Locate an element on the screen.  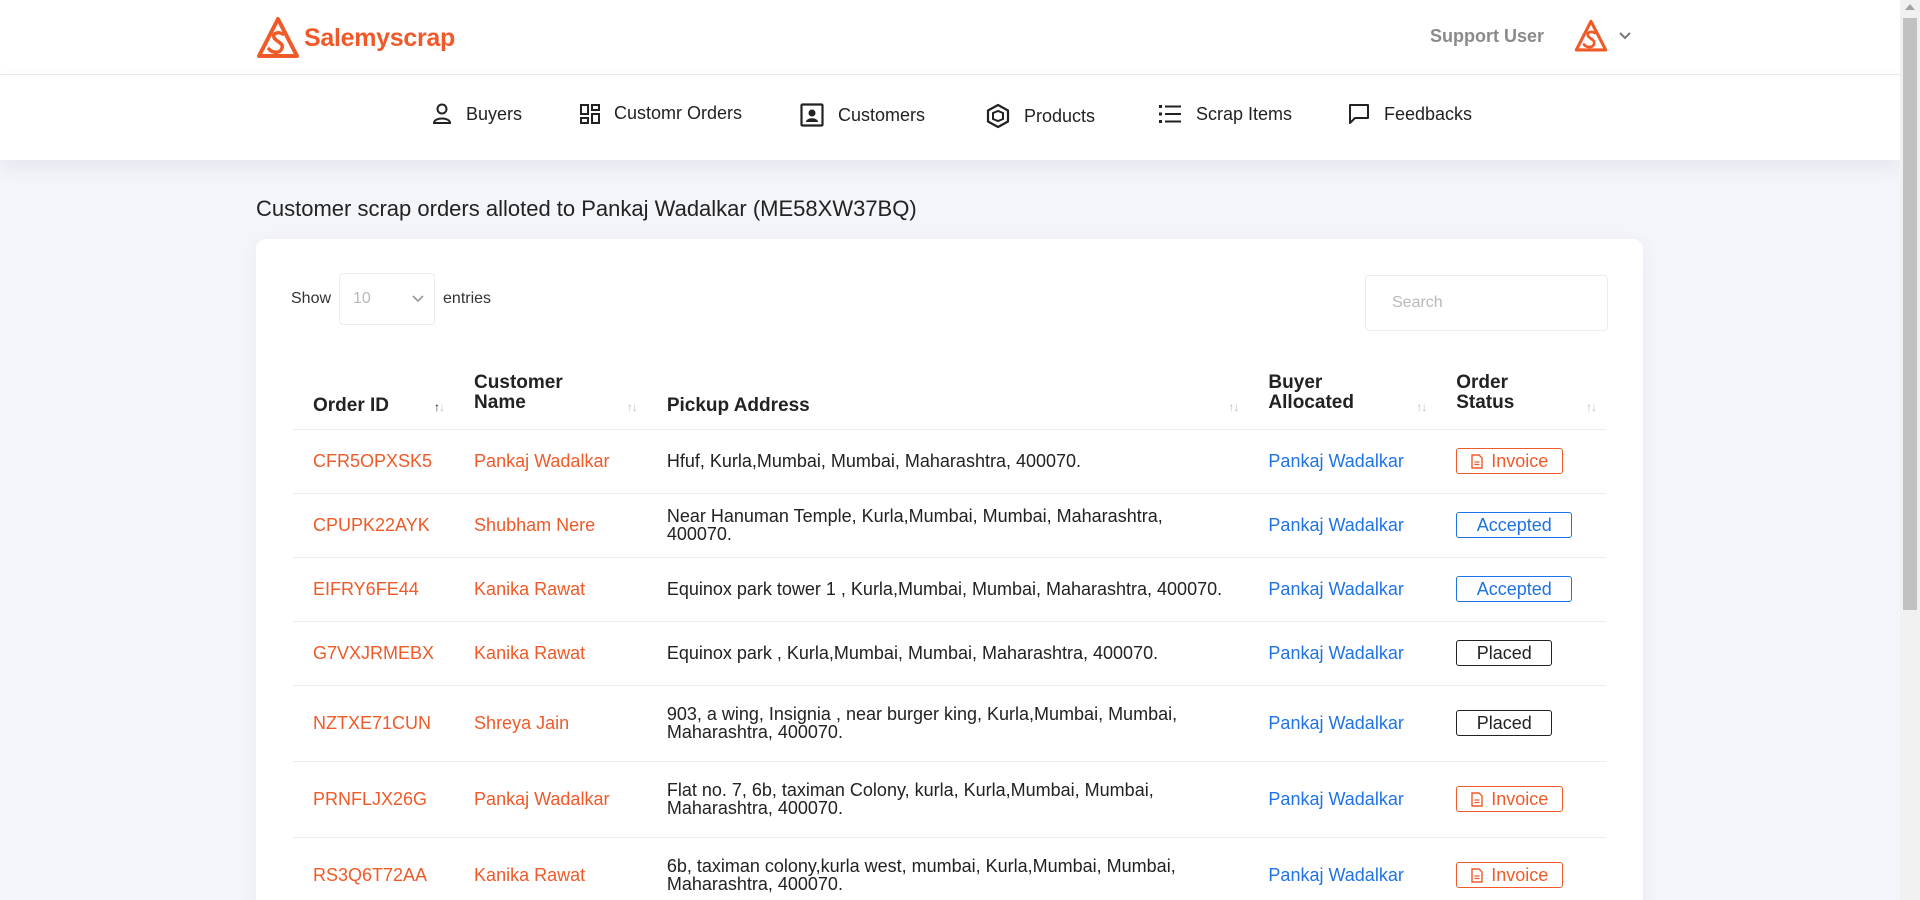
column-header-buyer-allocated: Buyer Allocated ↑↓ is located at coordinates (1342, 393).